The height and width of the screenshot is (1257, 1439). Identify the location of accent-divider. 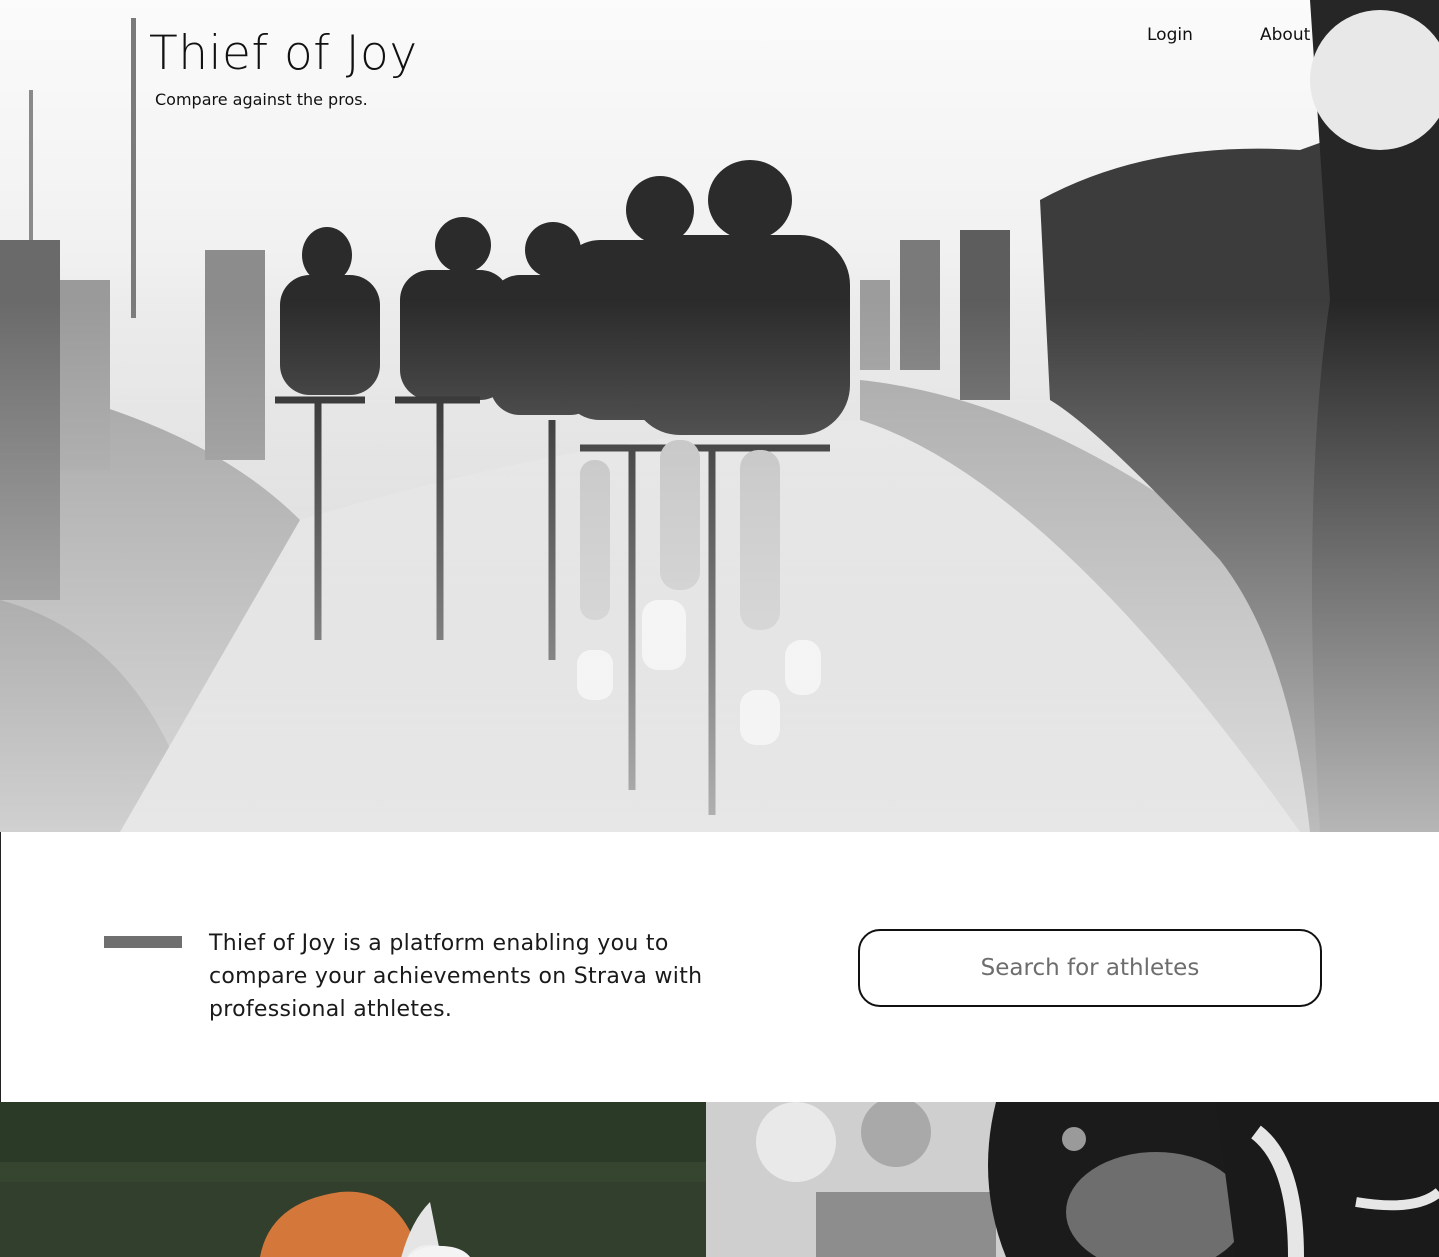
(143, 942).